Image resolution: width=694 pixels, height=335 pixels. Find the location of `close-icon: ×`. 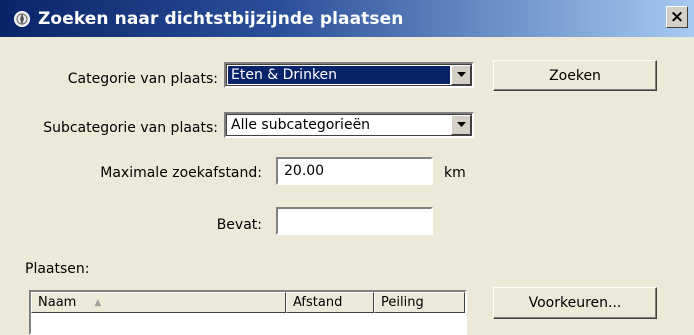

close-icon: × is located at coordinates (677, 16).